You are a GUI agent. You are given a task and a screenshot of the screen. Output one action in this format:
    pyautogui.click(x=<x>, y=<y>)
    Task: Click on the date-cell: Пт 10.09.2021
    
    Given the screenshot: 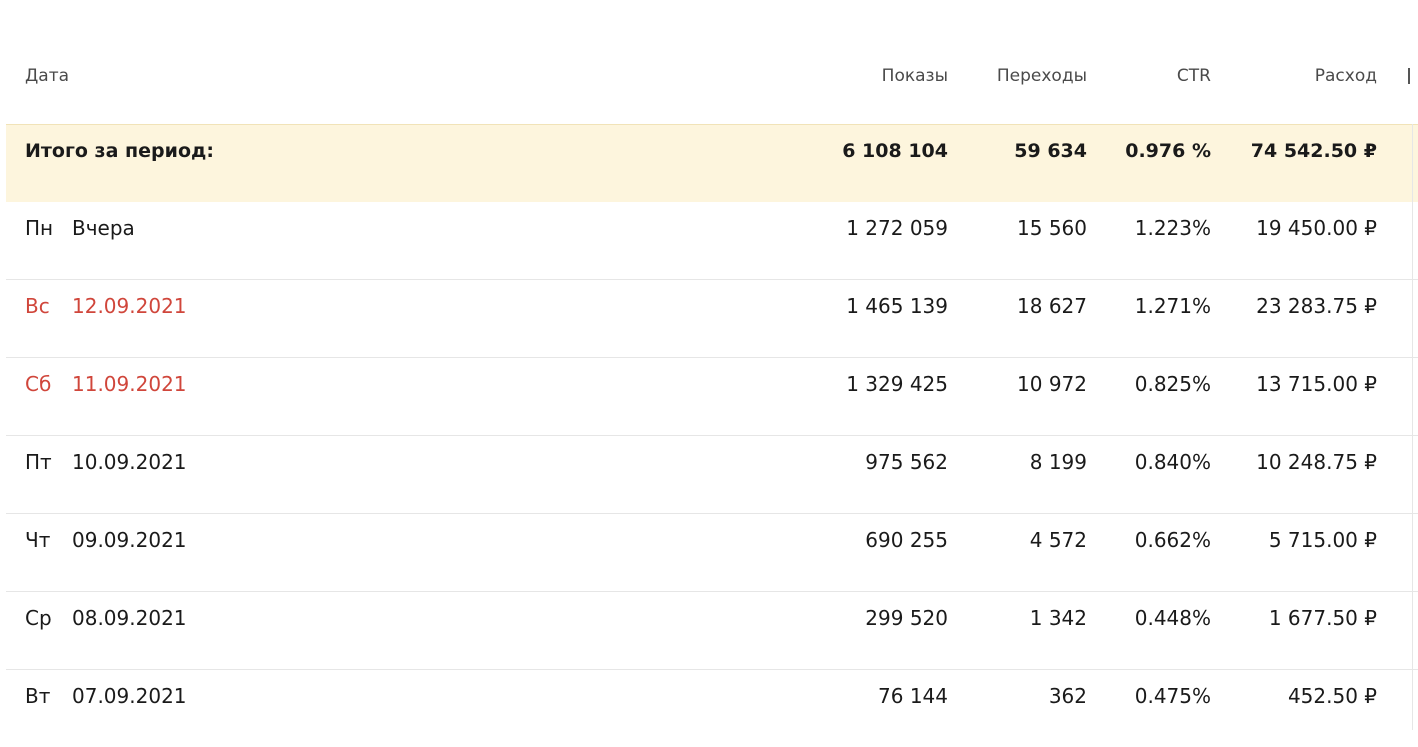 What is the action you would take?
    pyautogui.click(x=106, y=462)
    